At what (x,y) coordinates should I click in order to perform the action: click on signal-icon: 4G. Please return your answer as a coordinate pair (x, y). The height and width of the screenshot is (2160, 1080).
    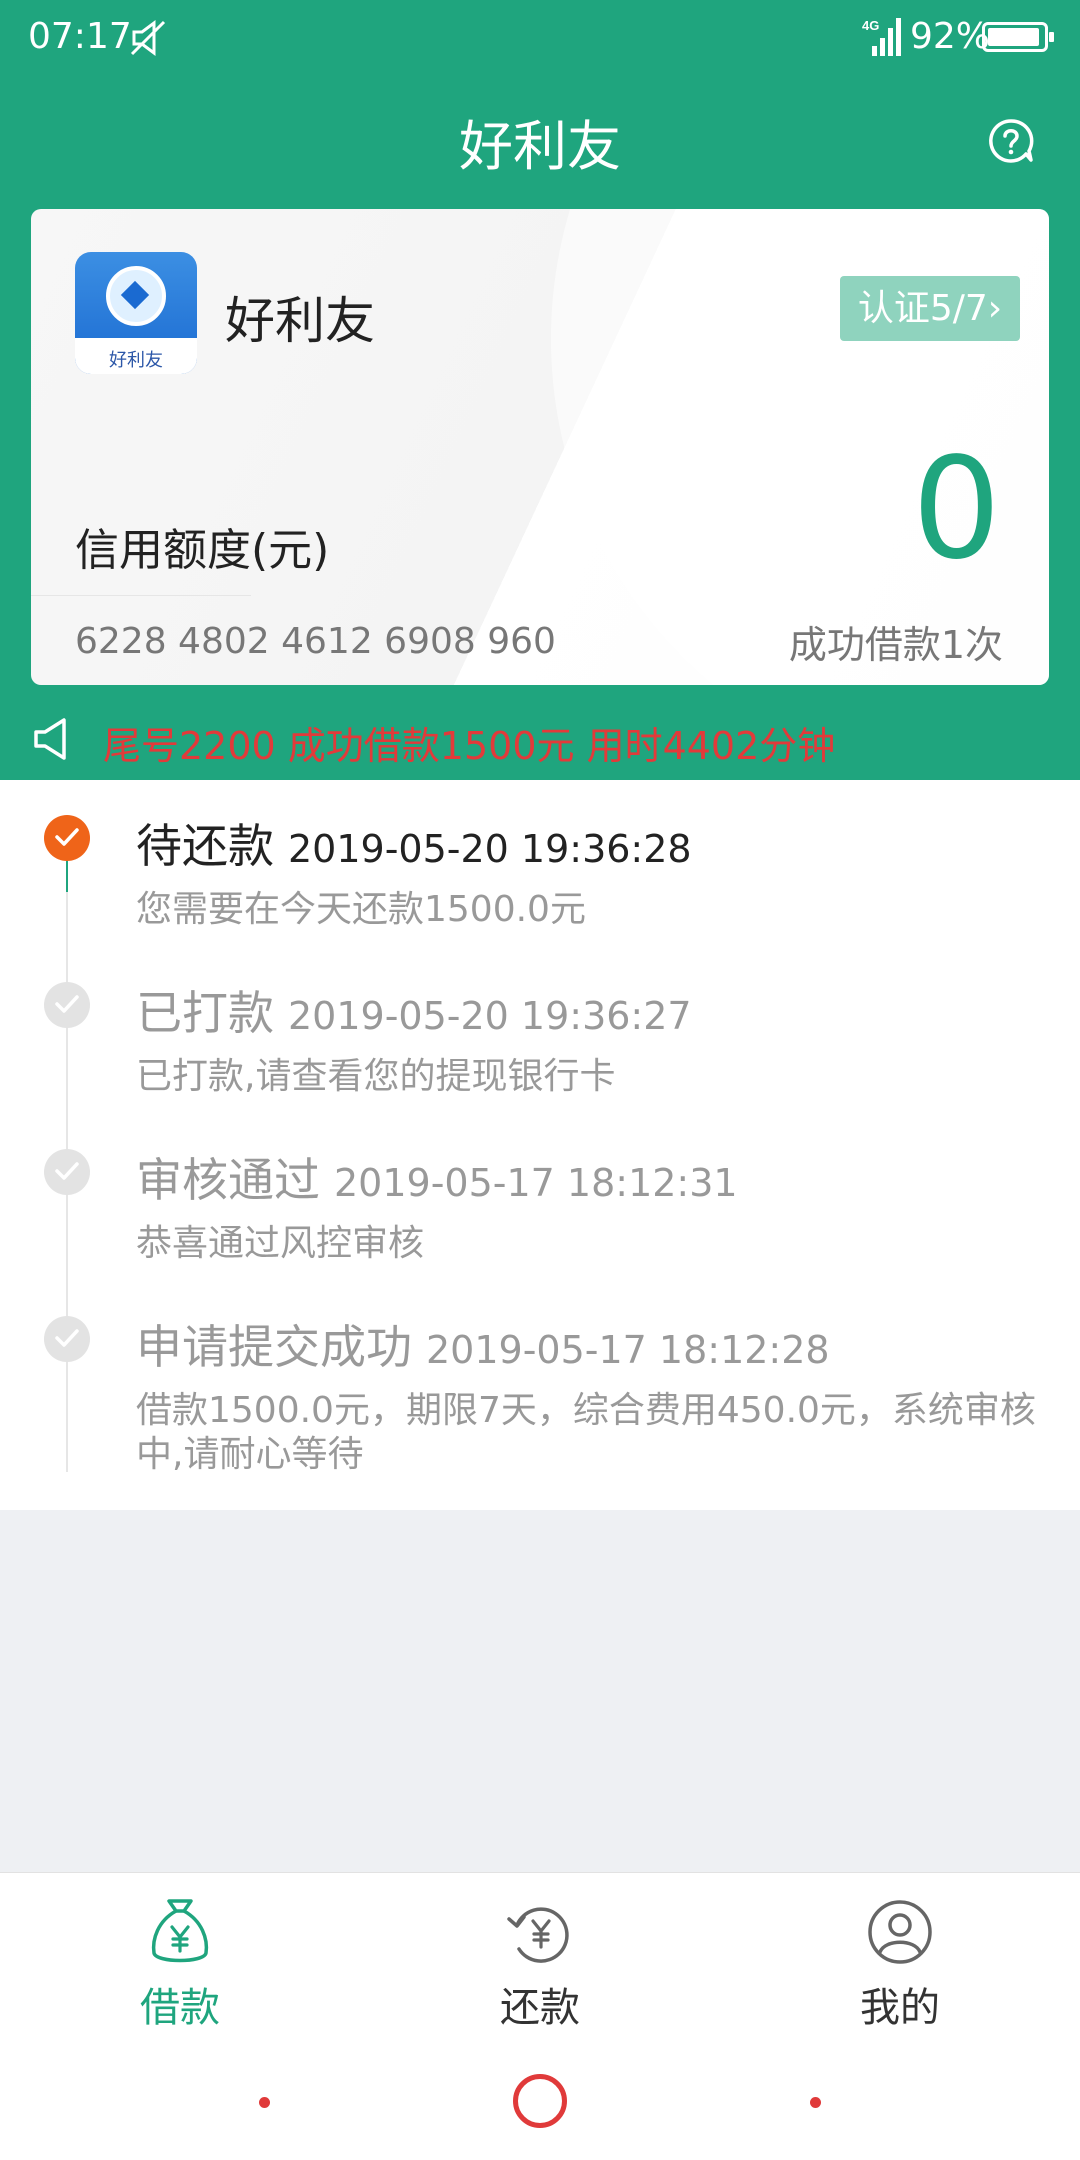
    Looking at the image, I should click on (881, 37).